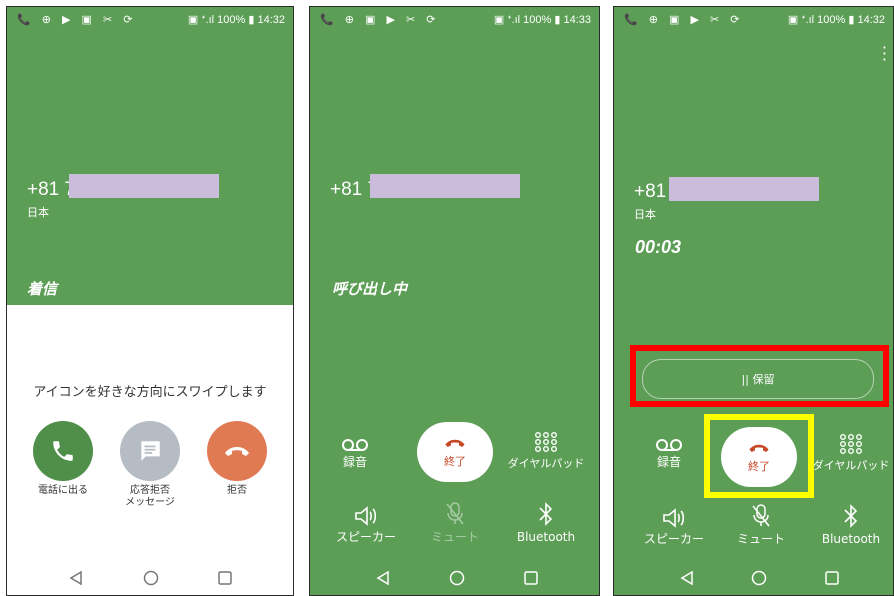  Describe the element at coordinates (454, 20) in the screenshot. I see `status-bar: 📞 ⊕ ▣ ▶ ✂ ⟳ ▣ ᐩ.ıl 100% ▮ 14:33` at that location.